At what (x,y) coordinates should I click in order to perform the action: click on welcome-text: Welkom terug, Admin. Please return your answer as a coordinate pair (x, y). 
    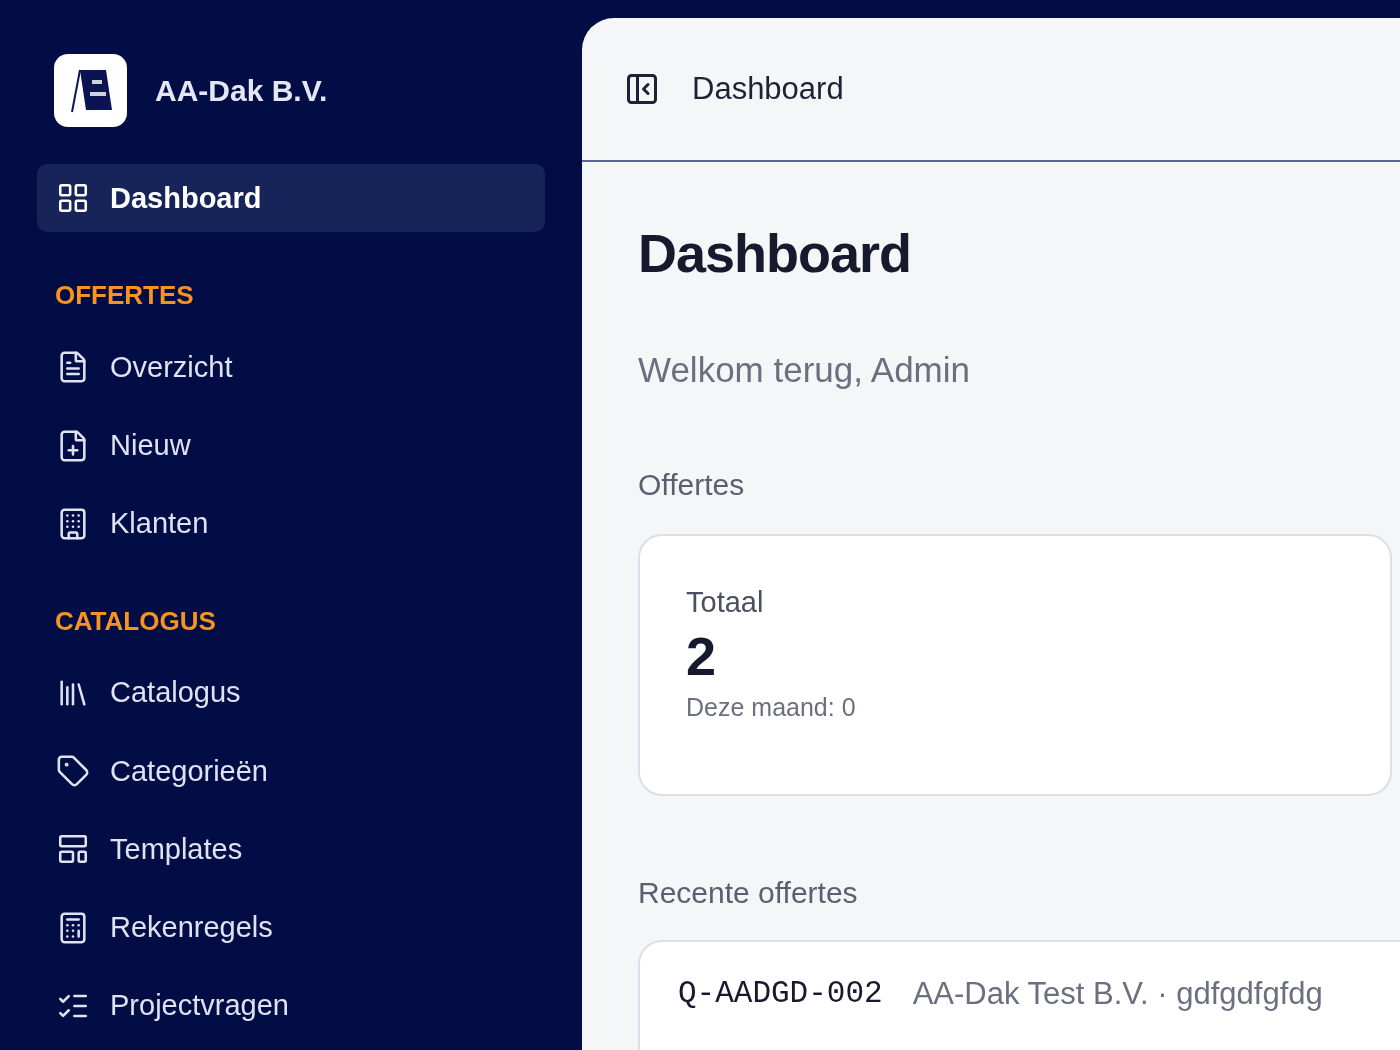
    Looking at the image, I should click on (804, 370).